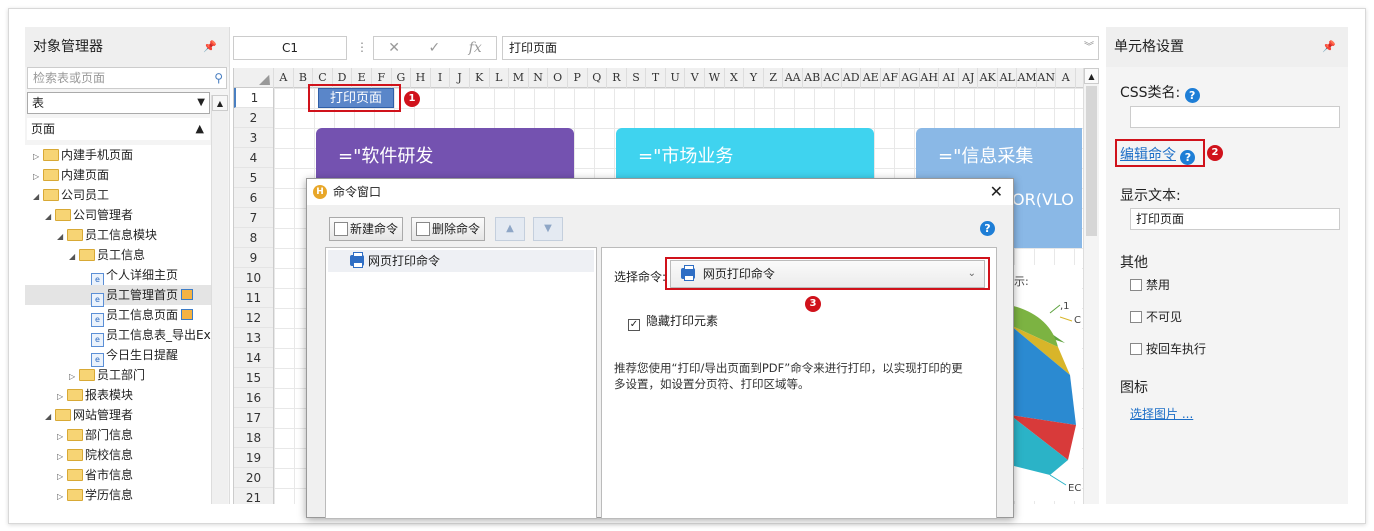 The image size is (1374, 531). I want to click on row-header-cell: 7, so click(253, 218).